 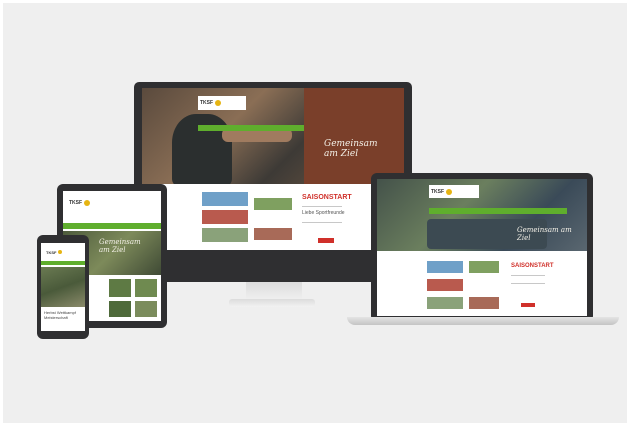 I want to click on tablet-logo-text: TKSF, so click(x=76, y=203).